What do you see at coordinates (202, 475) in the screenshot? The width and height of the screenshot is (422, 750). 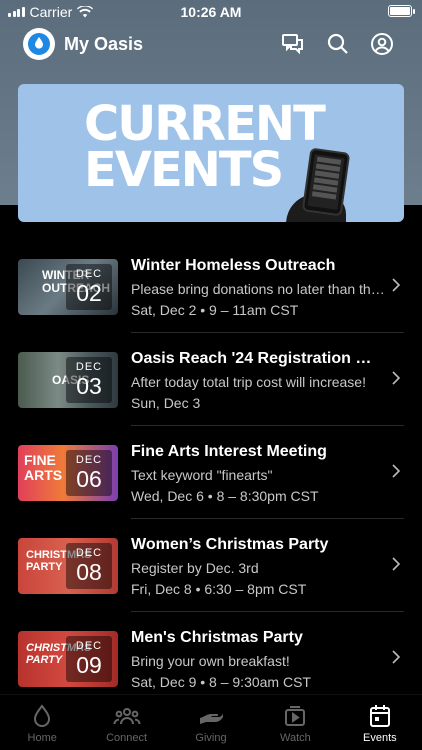 I see `event-description: Text keyword "finearts"` at bounding box center [202, 475].